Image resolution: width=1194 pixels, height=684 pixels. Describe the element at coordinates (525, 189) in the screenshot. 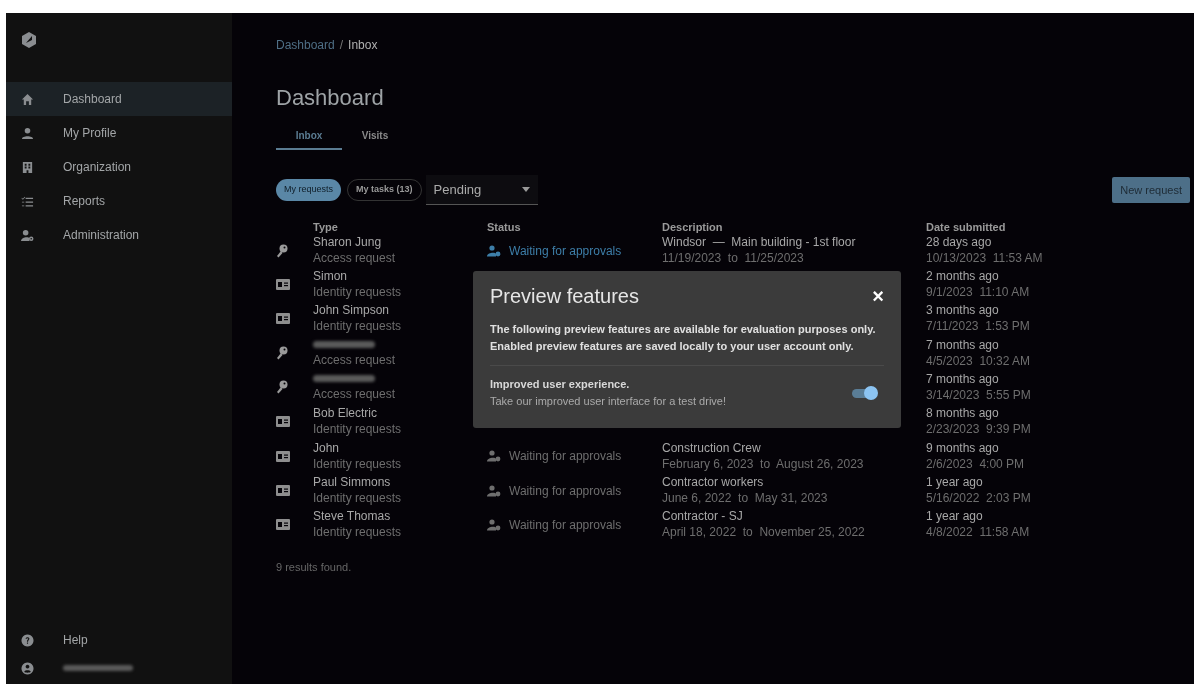

I see `caret-icon` at that location.